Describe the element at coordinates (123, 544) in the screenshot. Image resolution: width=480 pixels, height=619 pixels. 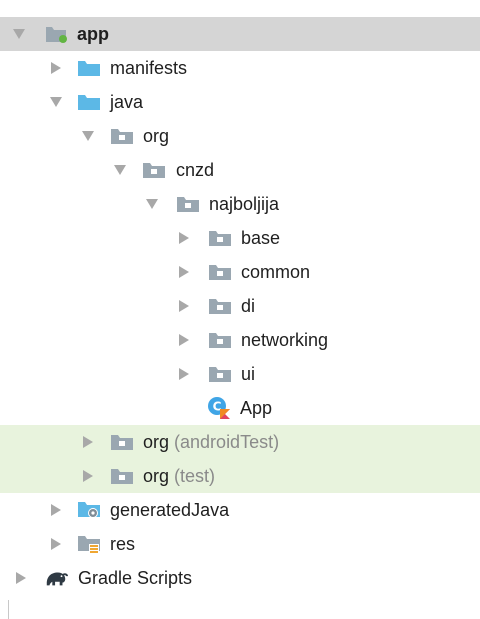
I see `tree-label-res: res` at that location.